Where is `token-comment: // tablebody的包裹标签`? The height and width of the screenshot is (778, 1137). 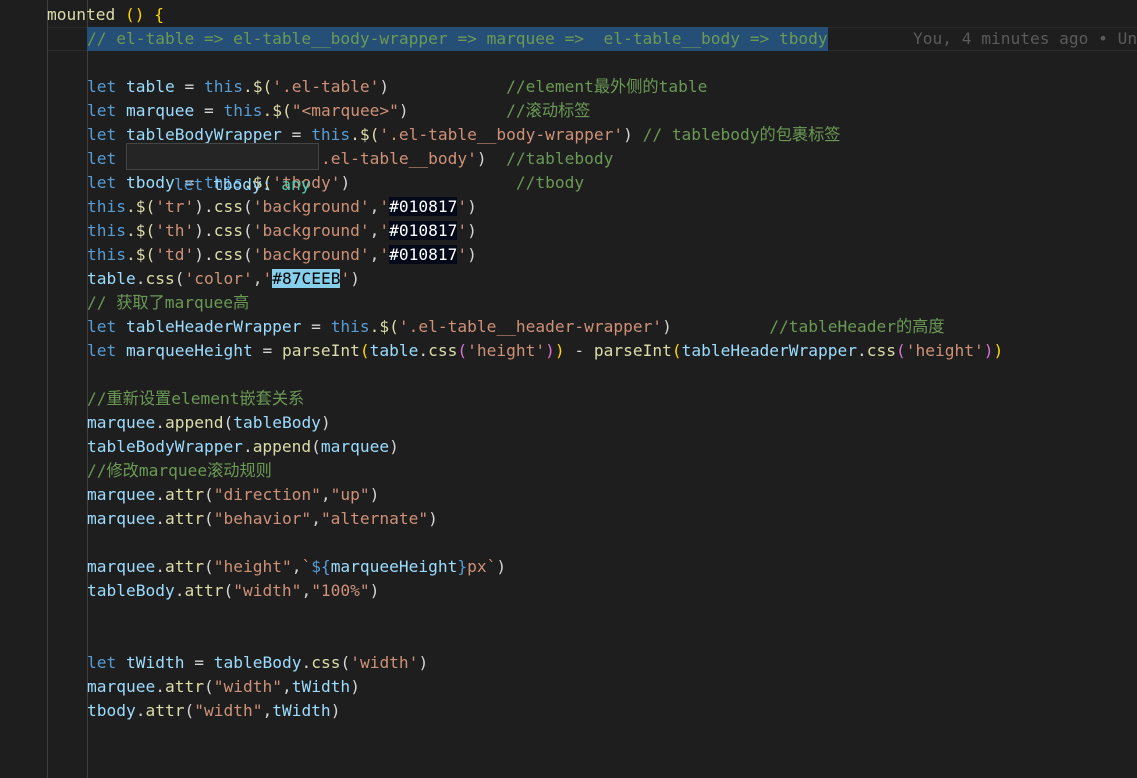 token-comment: // tablebody的包裹标签 is located at coordinates (741, 134).